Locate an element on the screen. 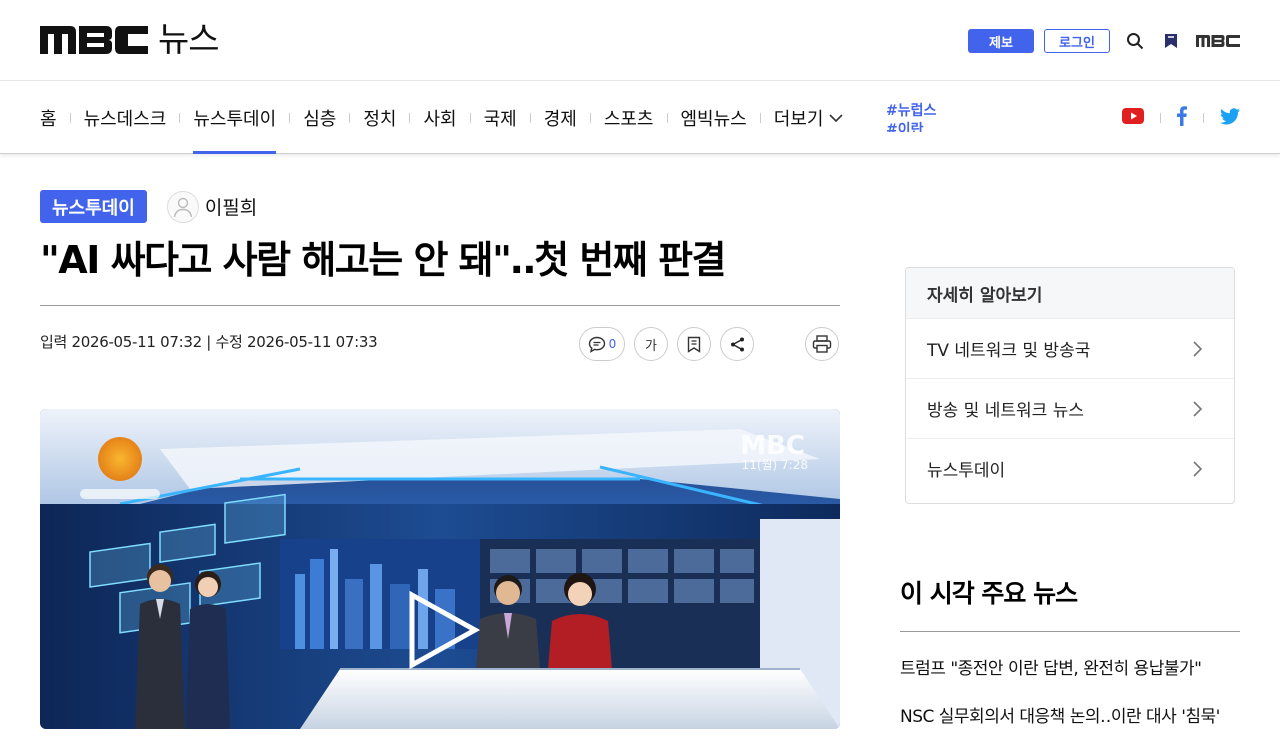  nav-item-label: 뉴스투데이 is located at coordinates (235, 119).